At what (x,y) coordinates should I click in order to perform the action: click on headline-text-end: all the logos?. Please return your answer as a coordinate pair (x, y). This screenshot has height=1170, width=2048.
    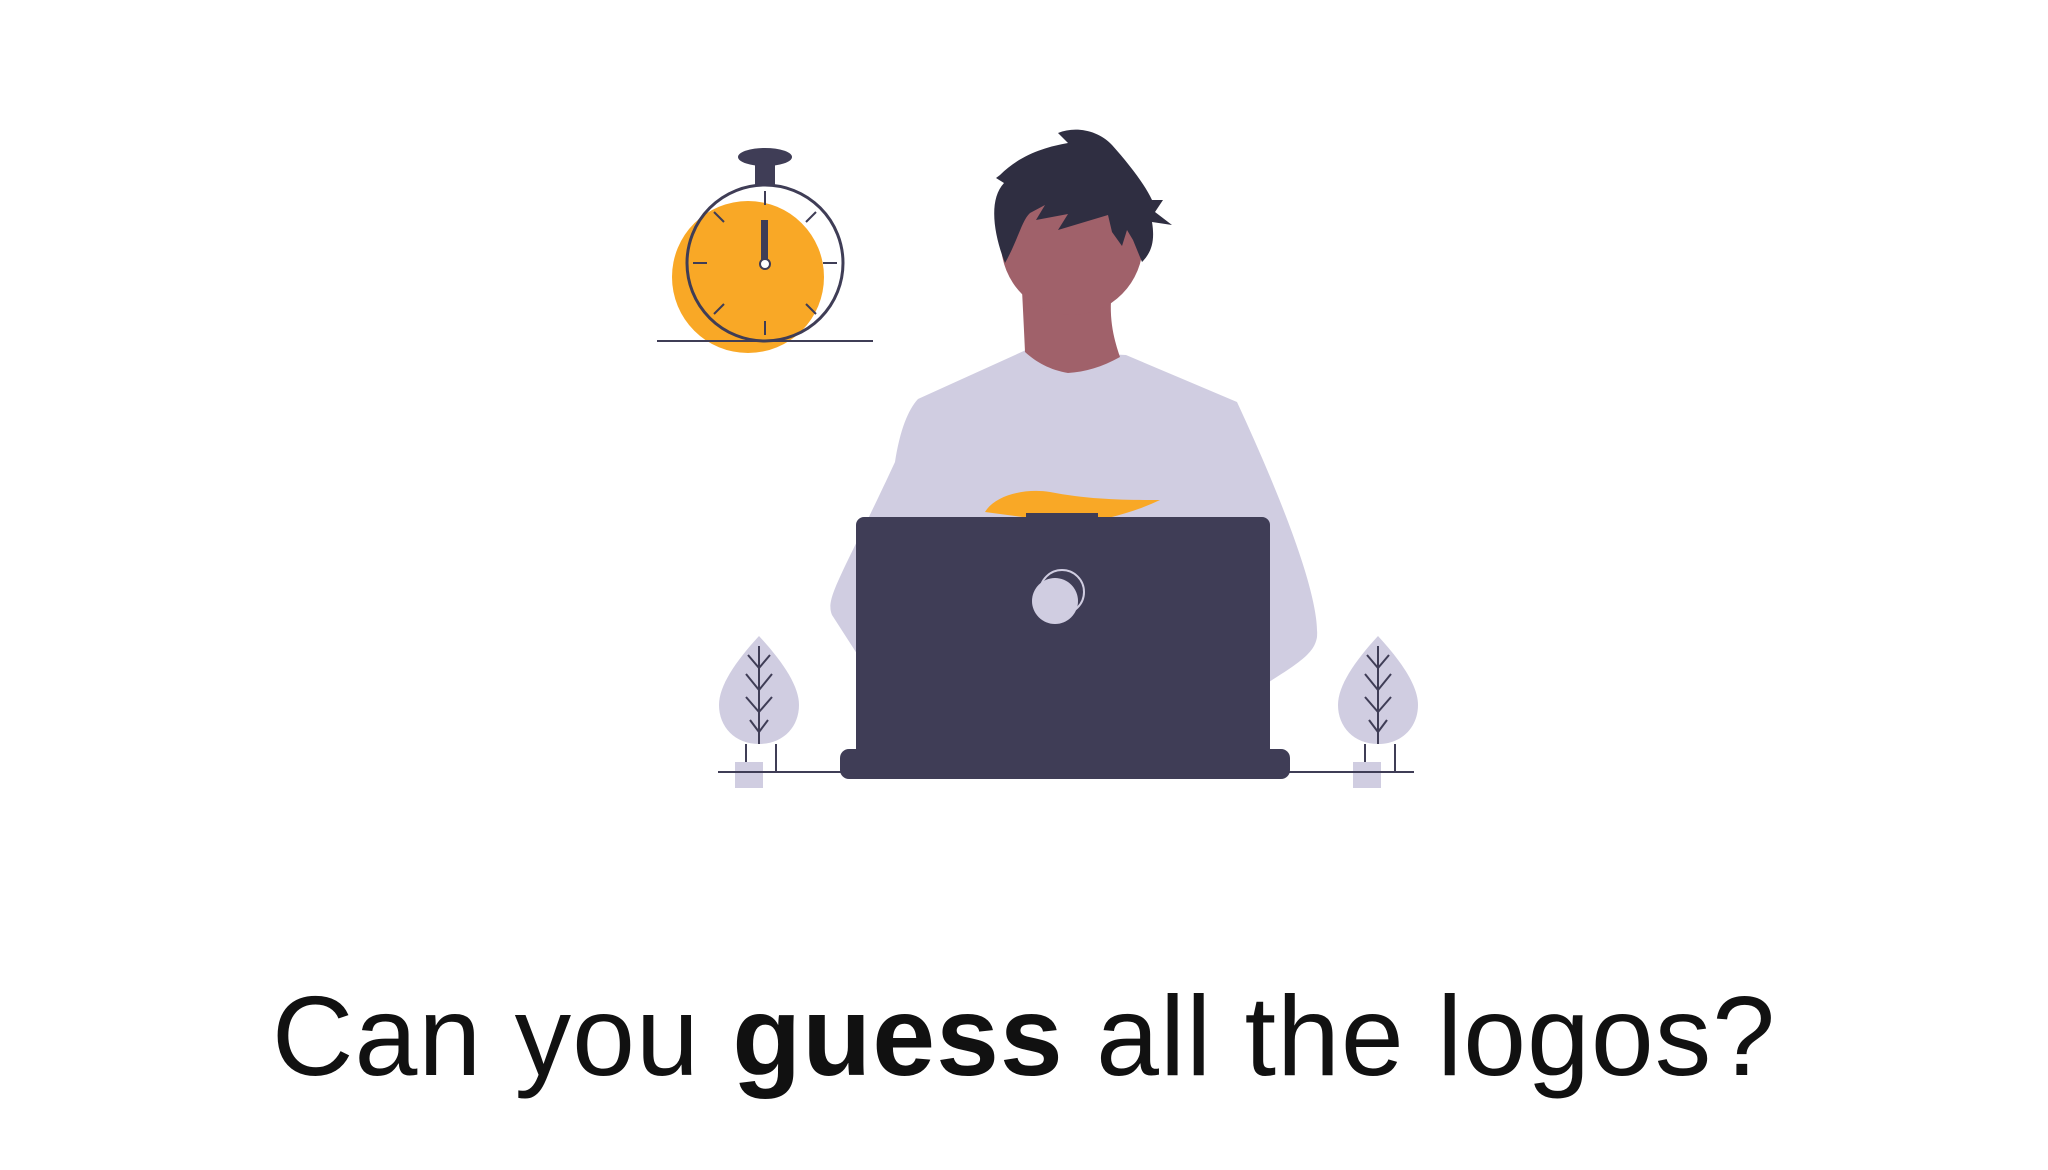
    Looking at the image, I should click on (1420, 1036).